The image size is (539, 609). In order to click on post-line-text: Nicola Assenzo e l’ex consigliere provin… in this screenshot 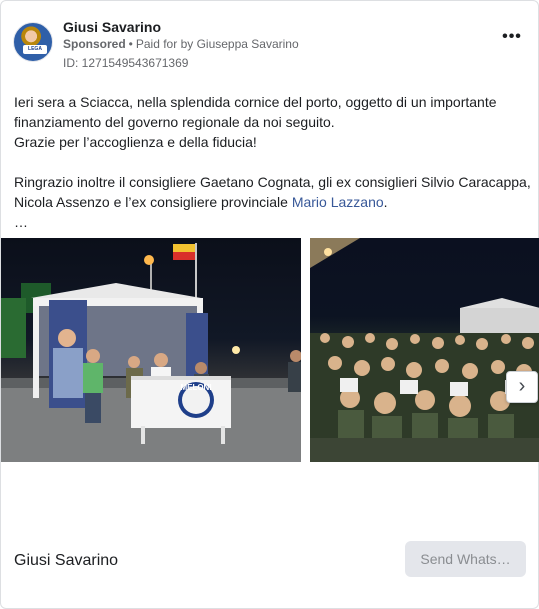, I will do `click(153, 202)`.